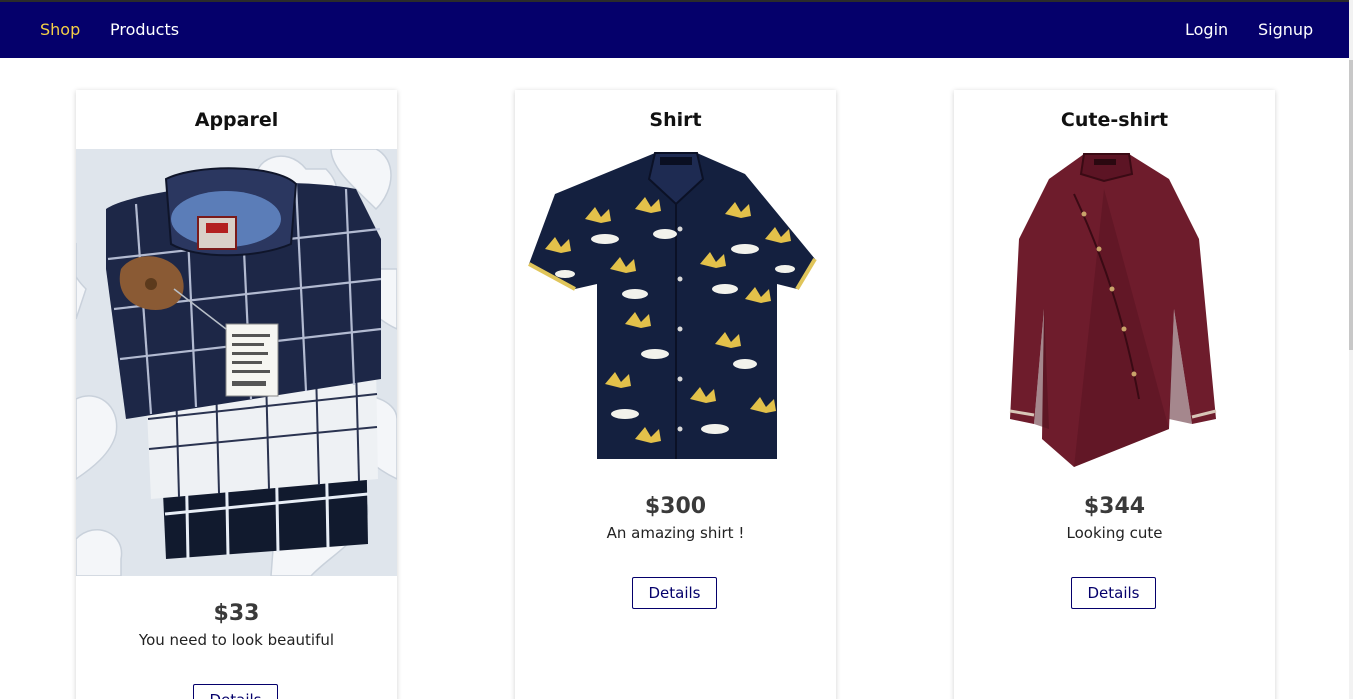  I want to click on product-price: $33, so click(236, 613).